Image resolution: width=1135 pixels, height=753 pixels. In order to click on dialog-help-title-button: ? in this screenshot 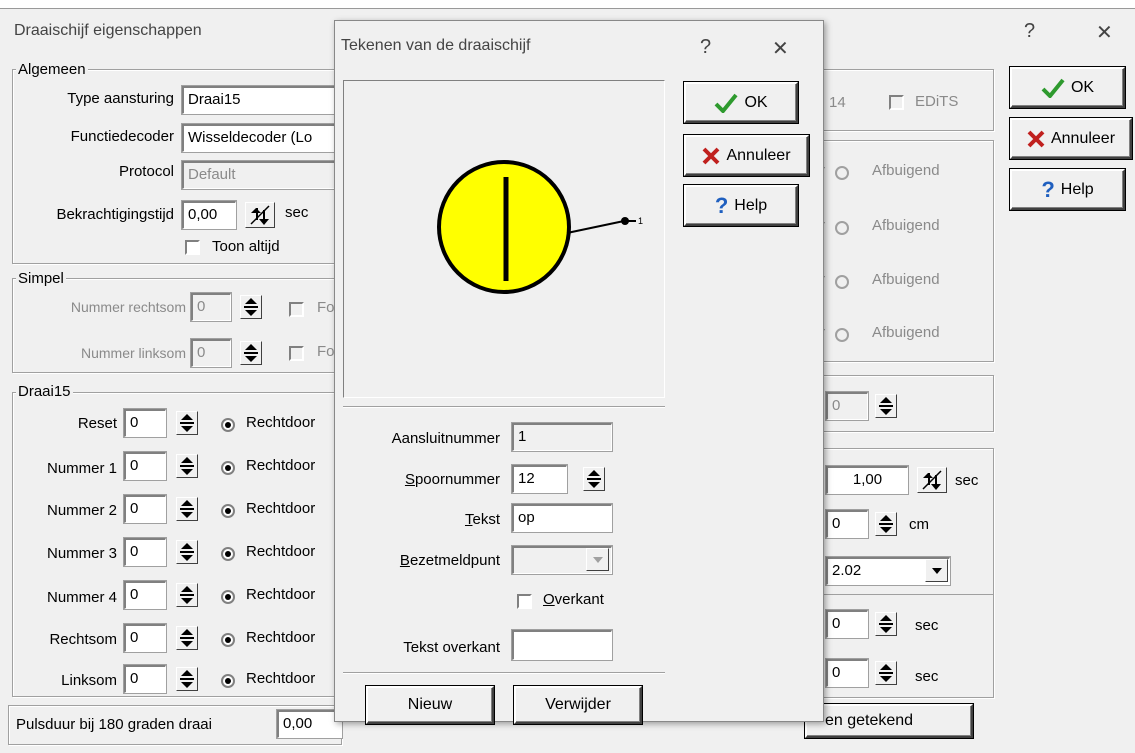, I will do `click(705, 47)`.